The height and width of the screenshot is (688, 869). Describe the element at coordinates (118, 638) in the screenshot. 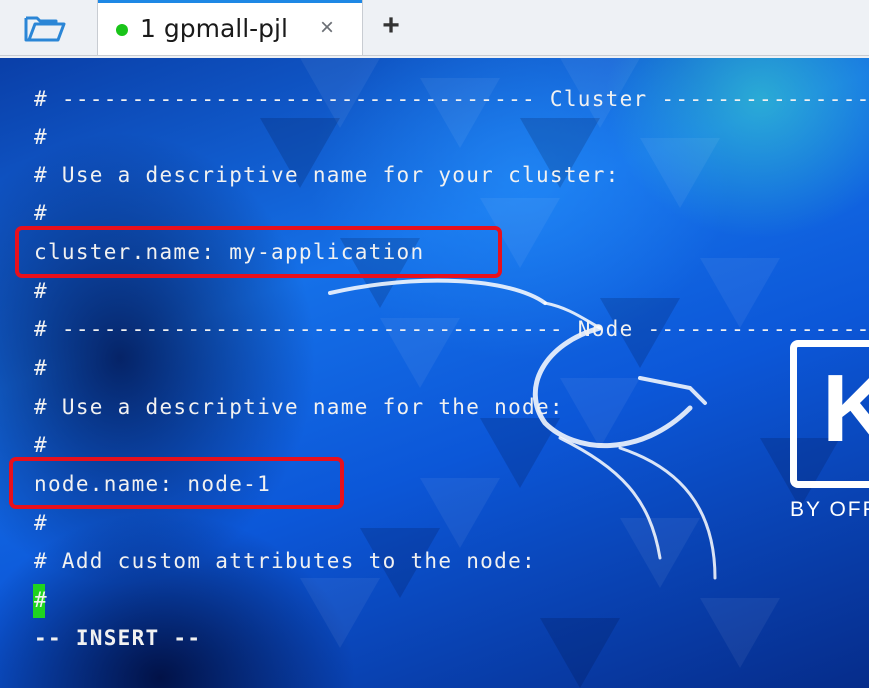

I see `vim-mode-indicator: -- INSERT --` at that location.